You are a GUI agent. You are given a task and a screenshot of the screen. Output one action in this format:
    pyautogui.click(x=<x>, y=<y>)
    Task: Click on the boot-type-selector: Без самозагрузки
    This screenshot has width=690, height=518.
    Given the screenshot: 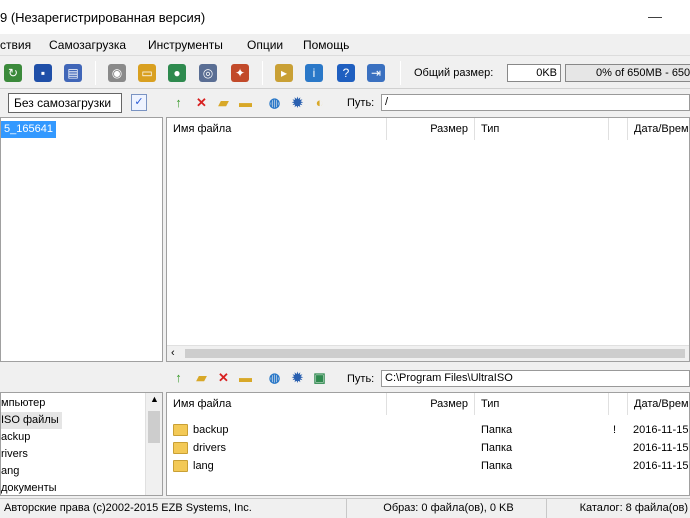 What is the action you would take?
    pyautogui.click(x=65, y=103)
    